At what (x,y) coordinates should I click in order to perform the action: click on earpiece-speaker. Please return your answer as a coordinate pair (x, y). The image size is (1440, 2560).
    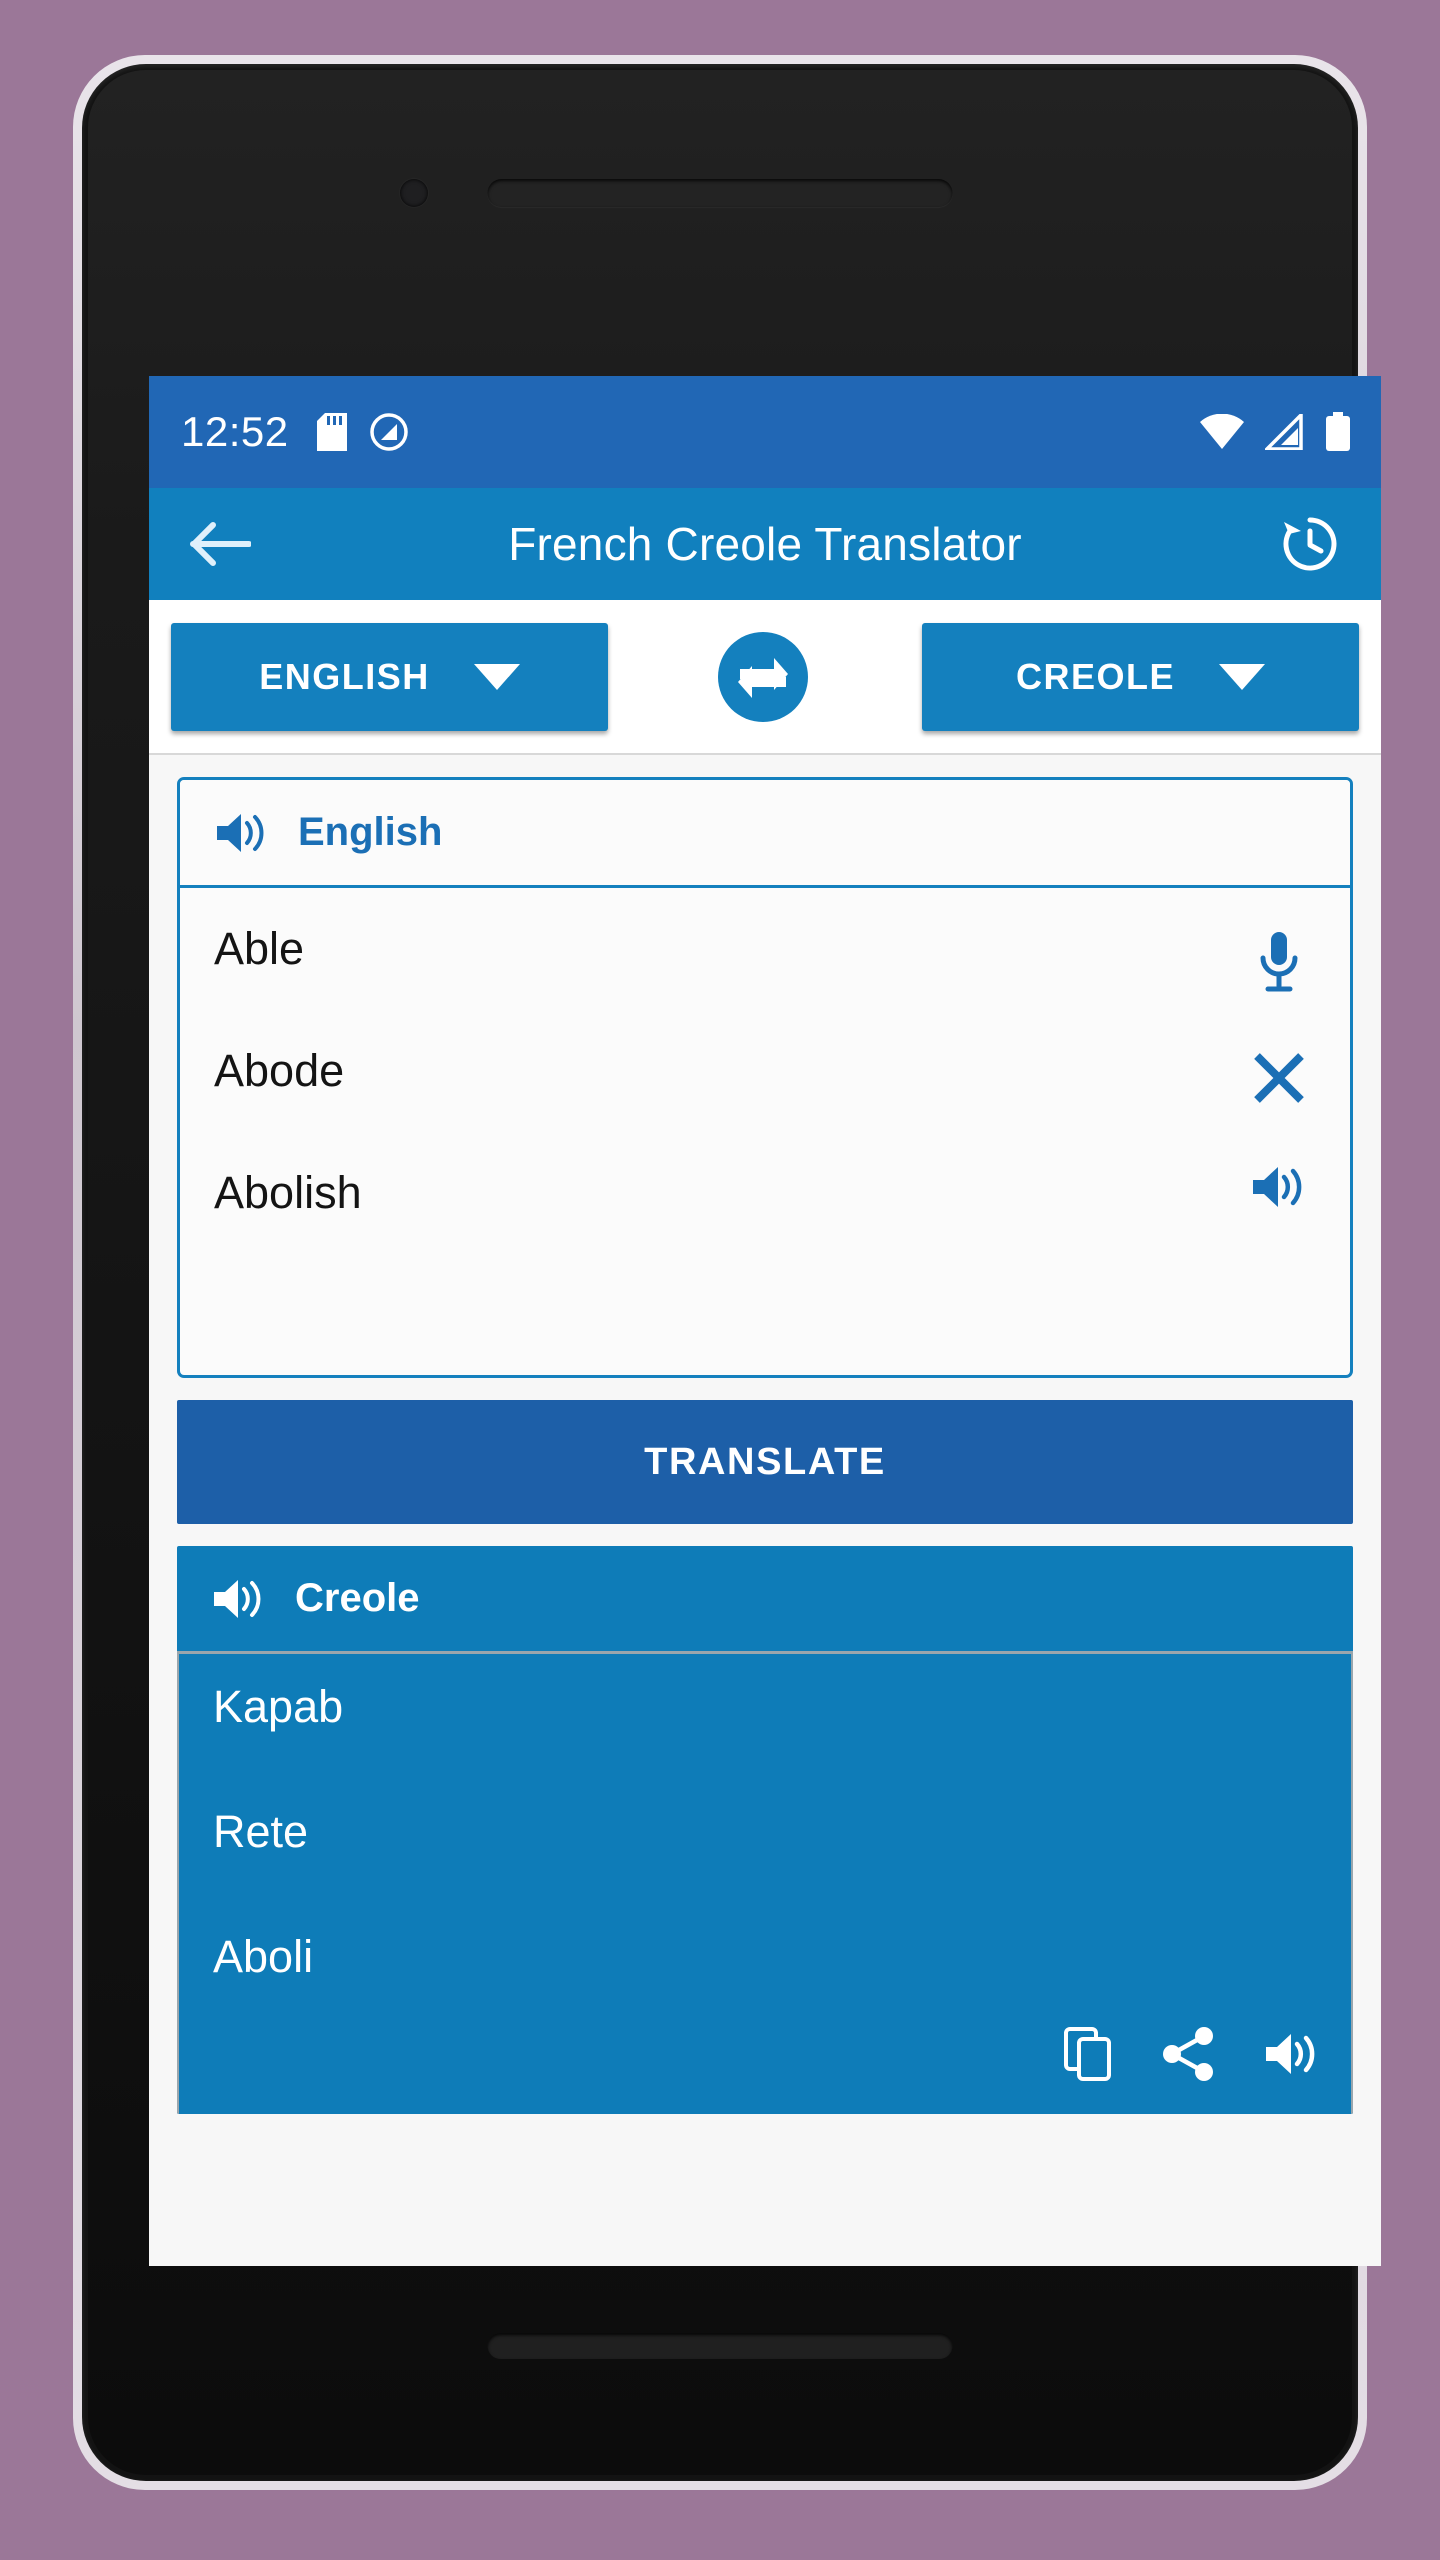
    Looking at the image, I should click on (720, 193).